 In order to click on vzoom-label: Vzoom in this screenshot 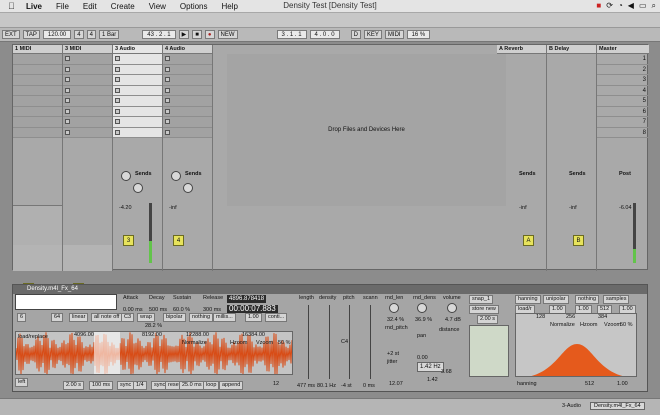, I will do `click(264, 343)`.